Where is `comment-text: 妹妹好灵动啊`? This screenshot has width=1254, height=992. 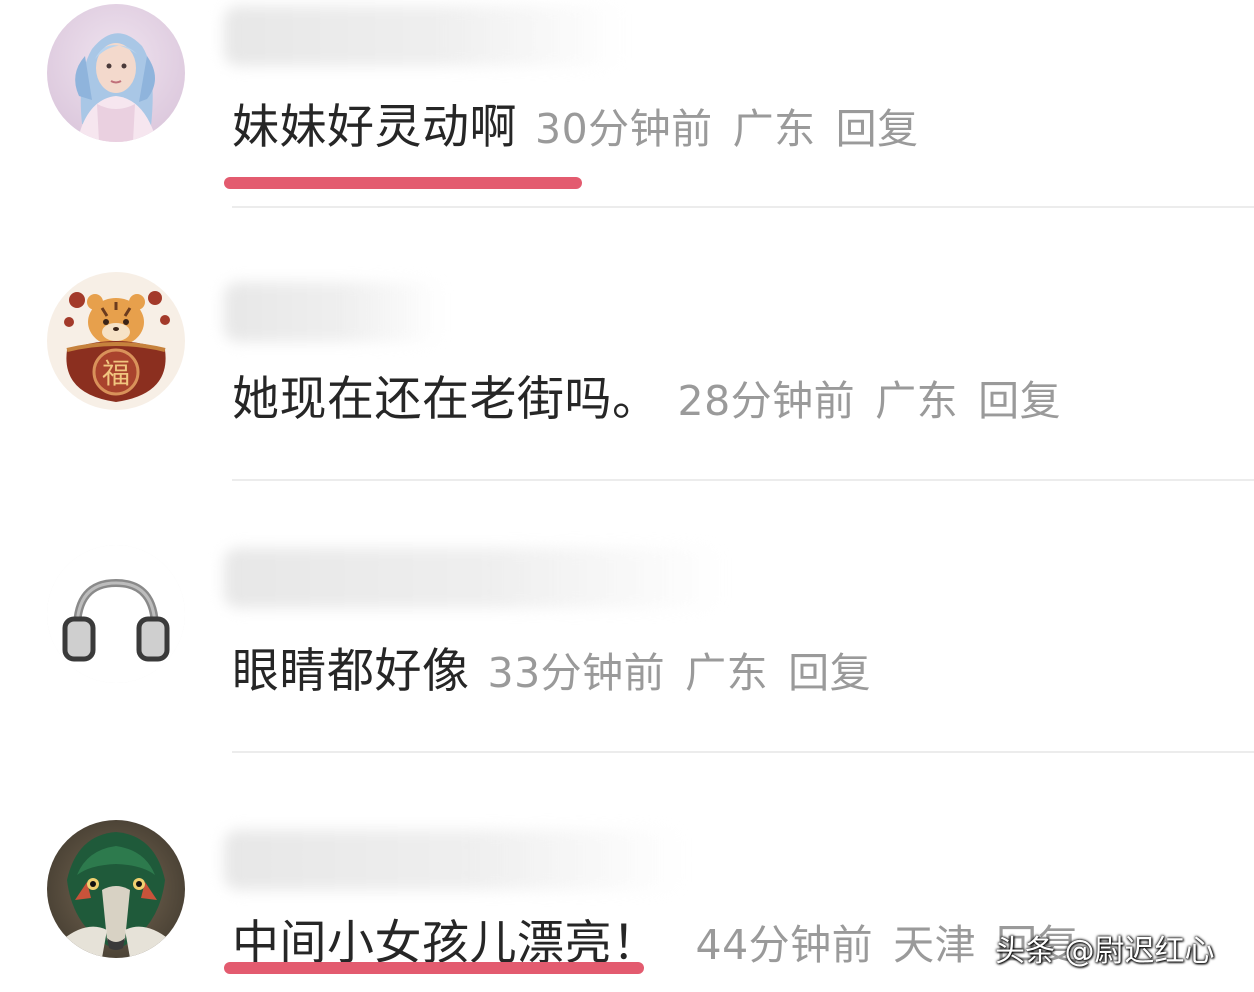 comment-text: 妹妹好灵动啊 is located at coordinates (374, 127).